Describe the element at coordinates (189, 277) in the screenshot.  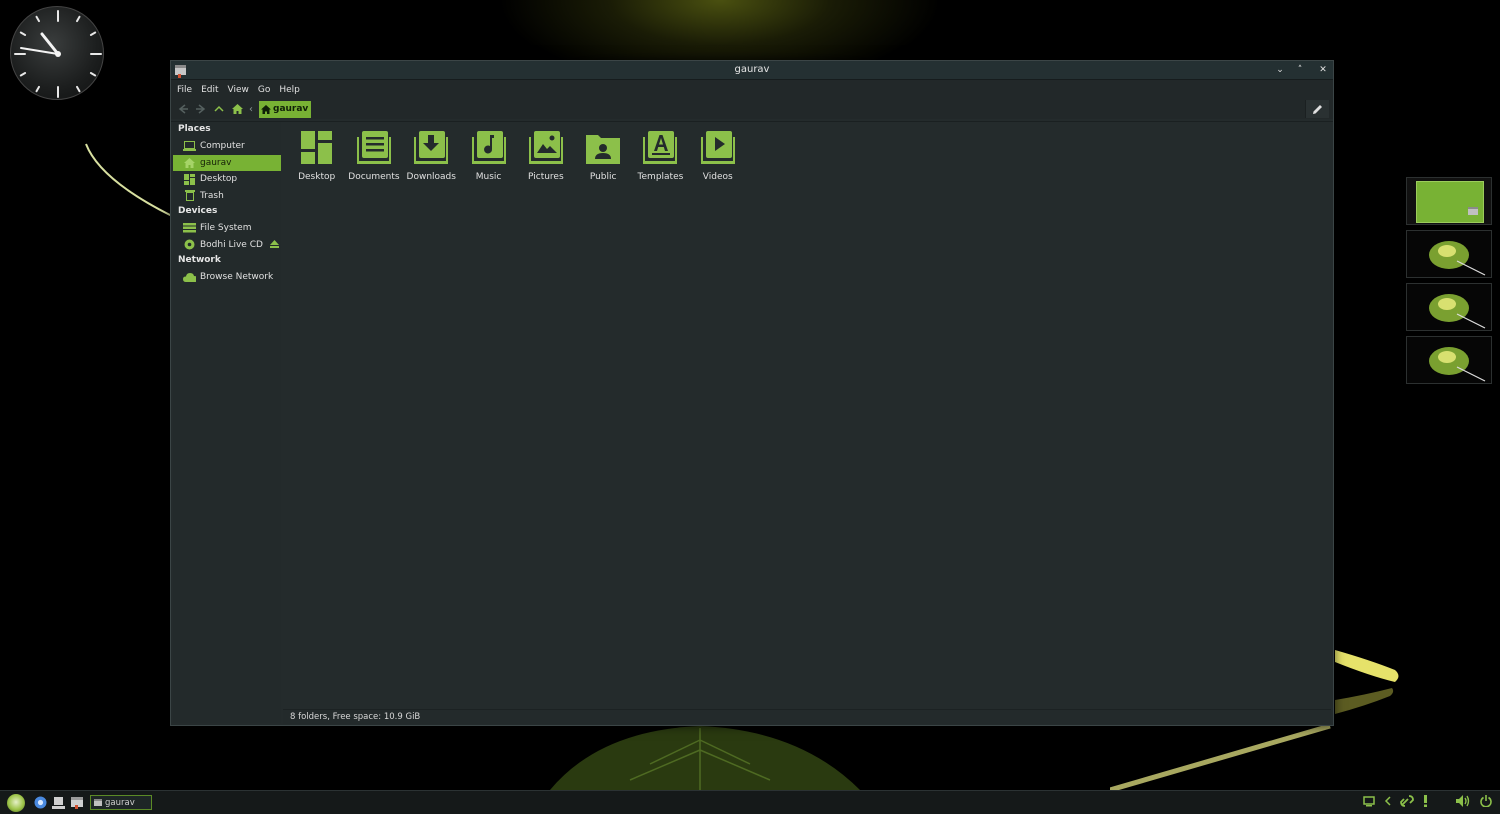
I see `cloud-icon` at that location.